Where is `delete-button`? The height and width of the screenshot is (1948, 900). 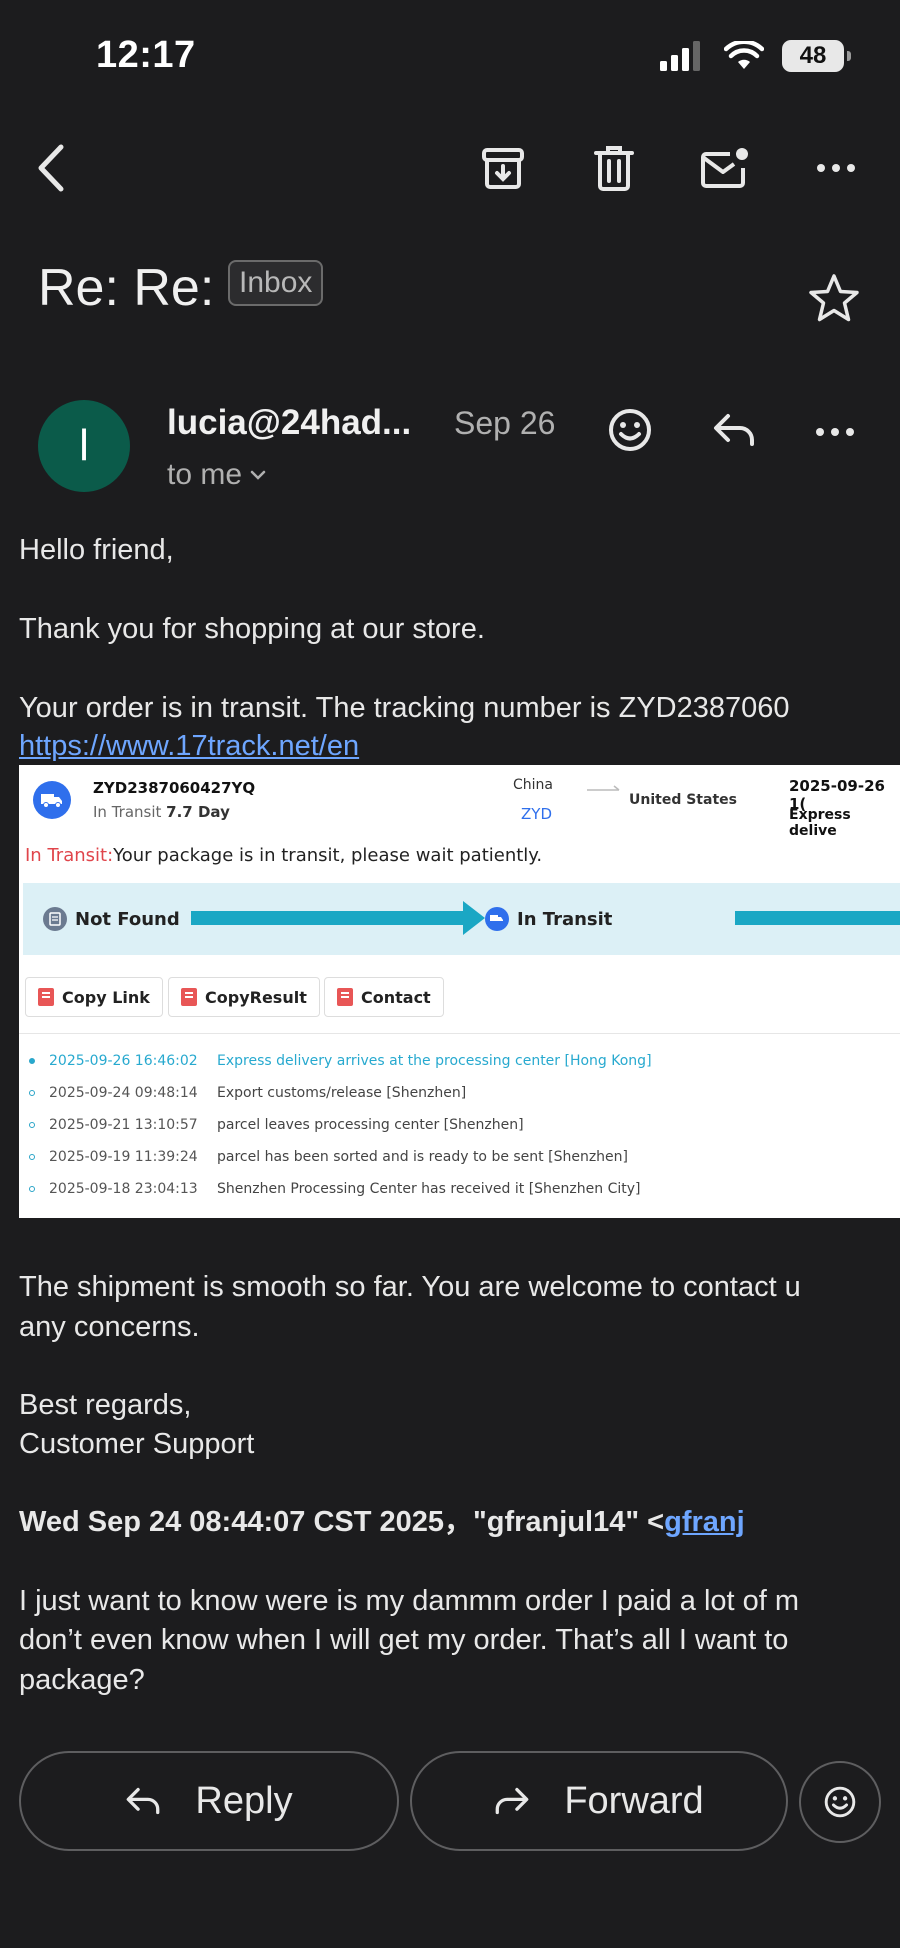 delete-button is located at coordinates (614, 168).